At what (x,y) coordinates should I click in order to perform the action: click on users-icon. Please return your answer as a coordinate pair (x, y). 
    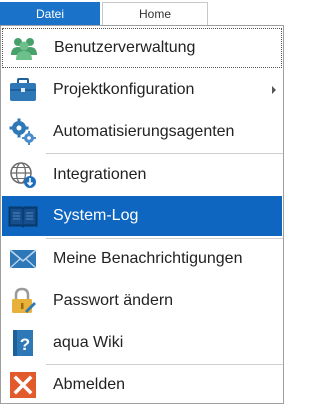
    Looking at the image, I should click on (24, 48).